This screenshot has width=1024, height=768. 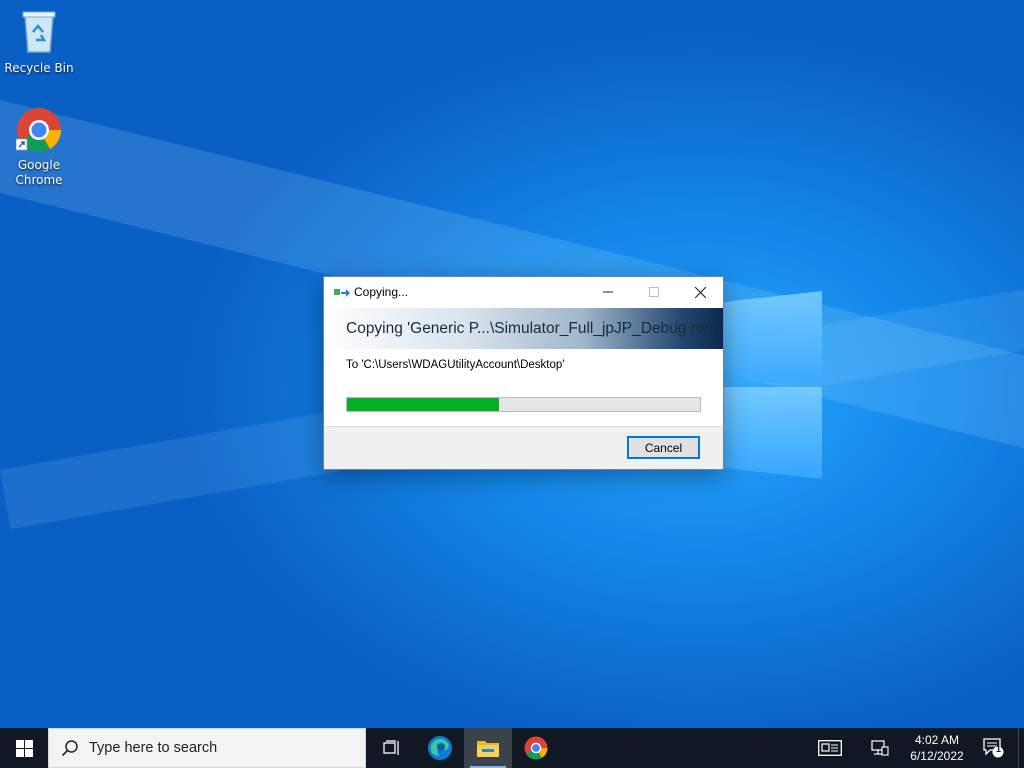 I want to click on minimize-button, so click(x=608, y=292).